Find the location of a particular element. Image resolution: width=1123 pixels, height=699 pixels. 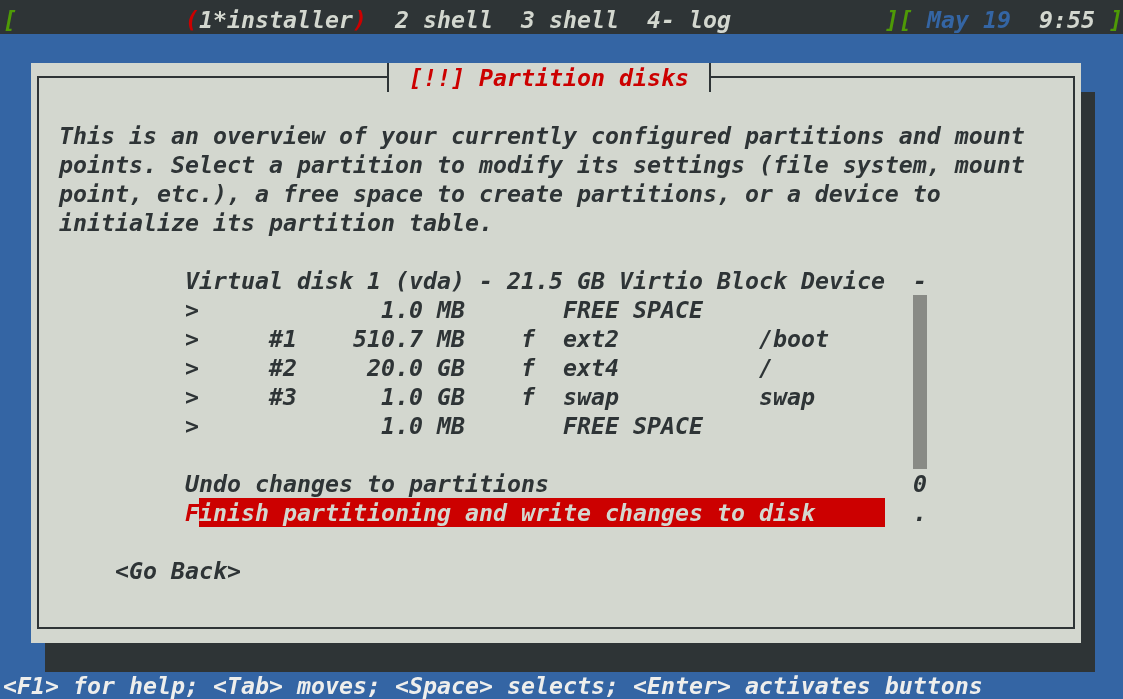

menu-item: Undo changes to partitions is located at coordinates (367, 483).